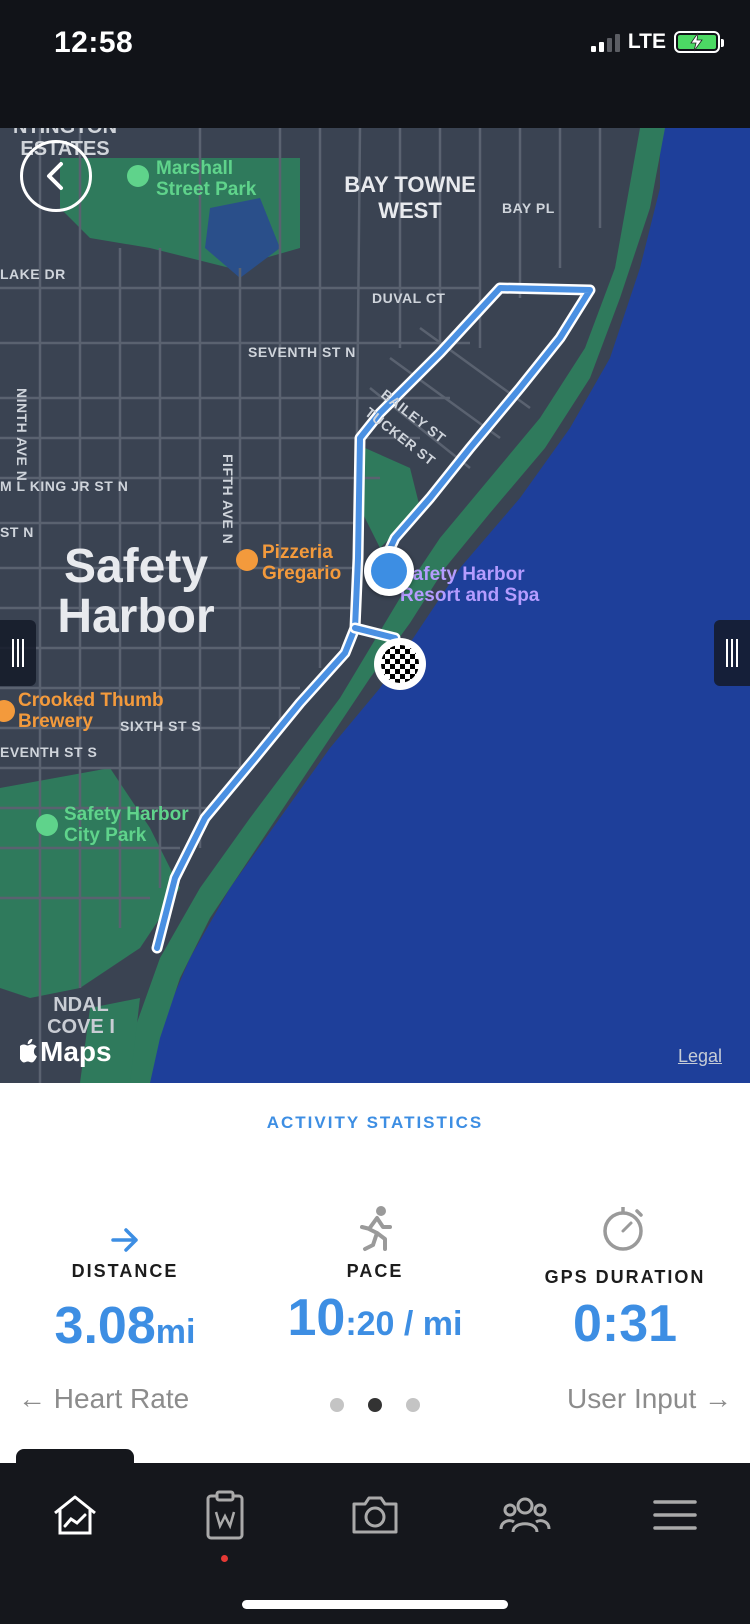 The width and height of the screenshot is (750, 1624). What do you see at coordinates (528, 208) in the screenshot?
I see `map-label-bay-pl: BAY PL` at bounding box center [528, 208].